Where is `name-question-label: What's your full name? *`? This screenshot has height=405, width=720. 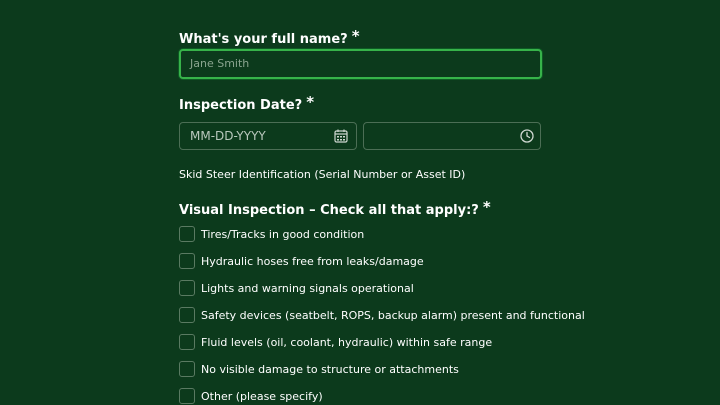 name-question-label: What's your full name? * is located at coordinates (269, 37).